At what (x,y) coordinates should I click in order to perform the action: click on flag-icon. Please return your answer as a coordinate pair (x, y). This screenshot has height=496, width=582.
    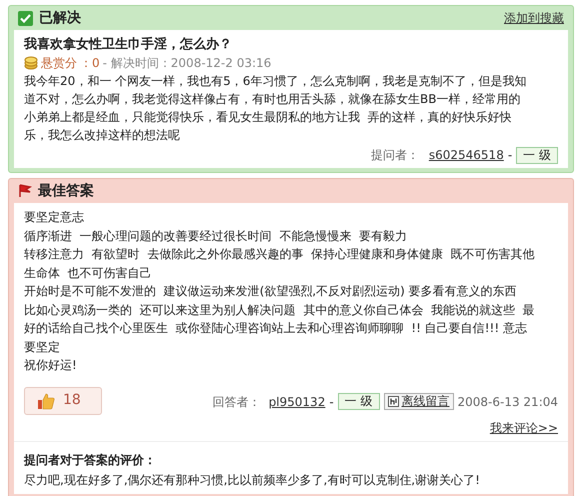
    Looking at the image, I should click on (25, 191).